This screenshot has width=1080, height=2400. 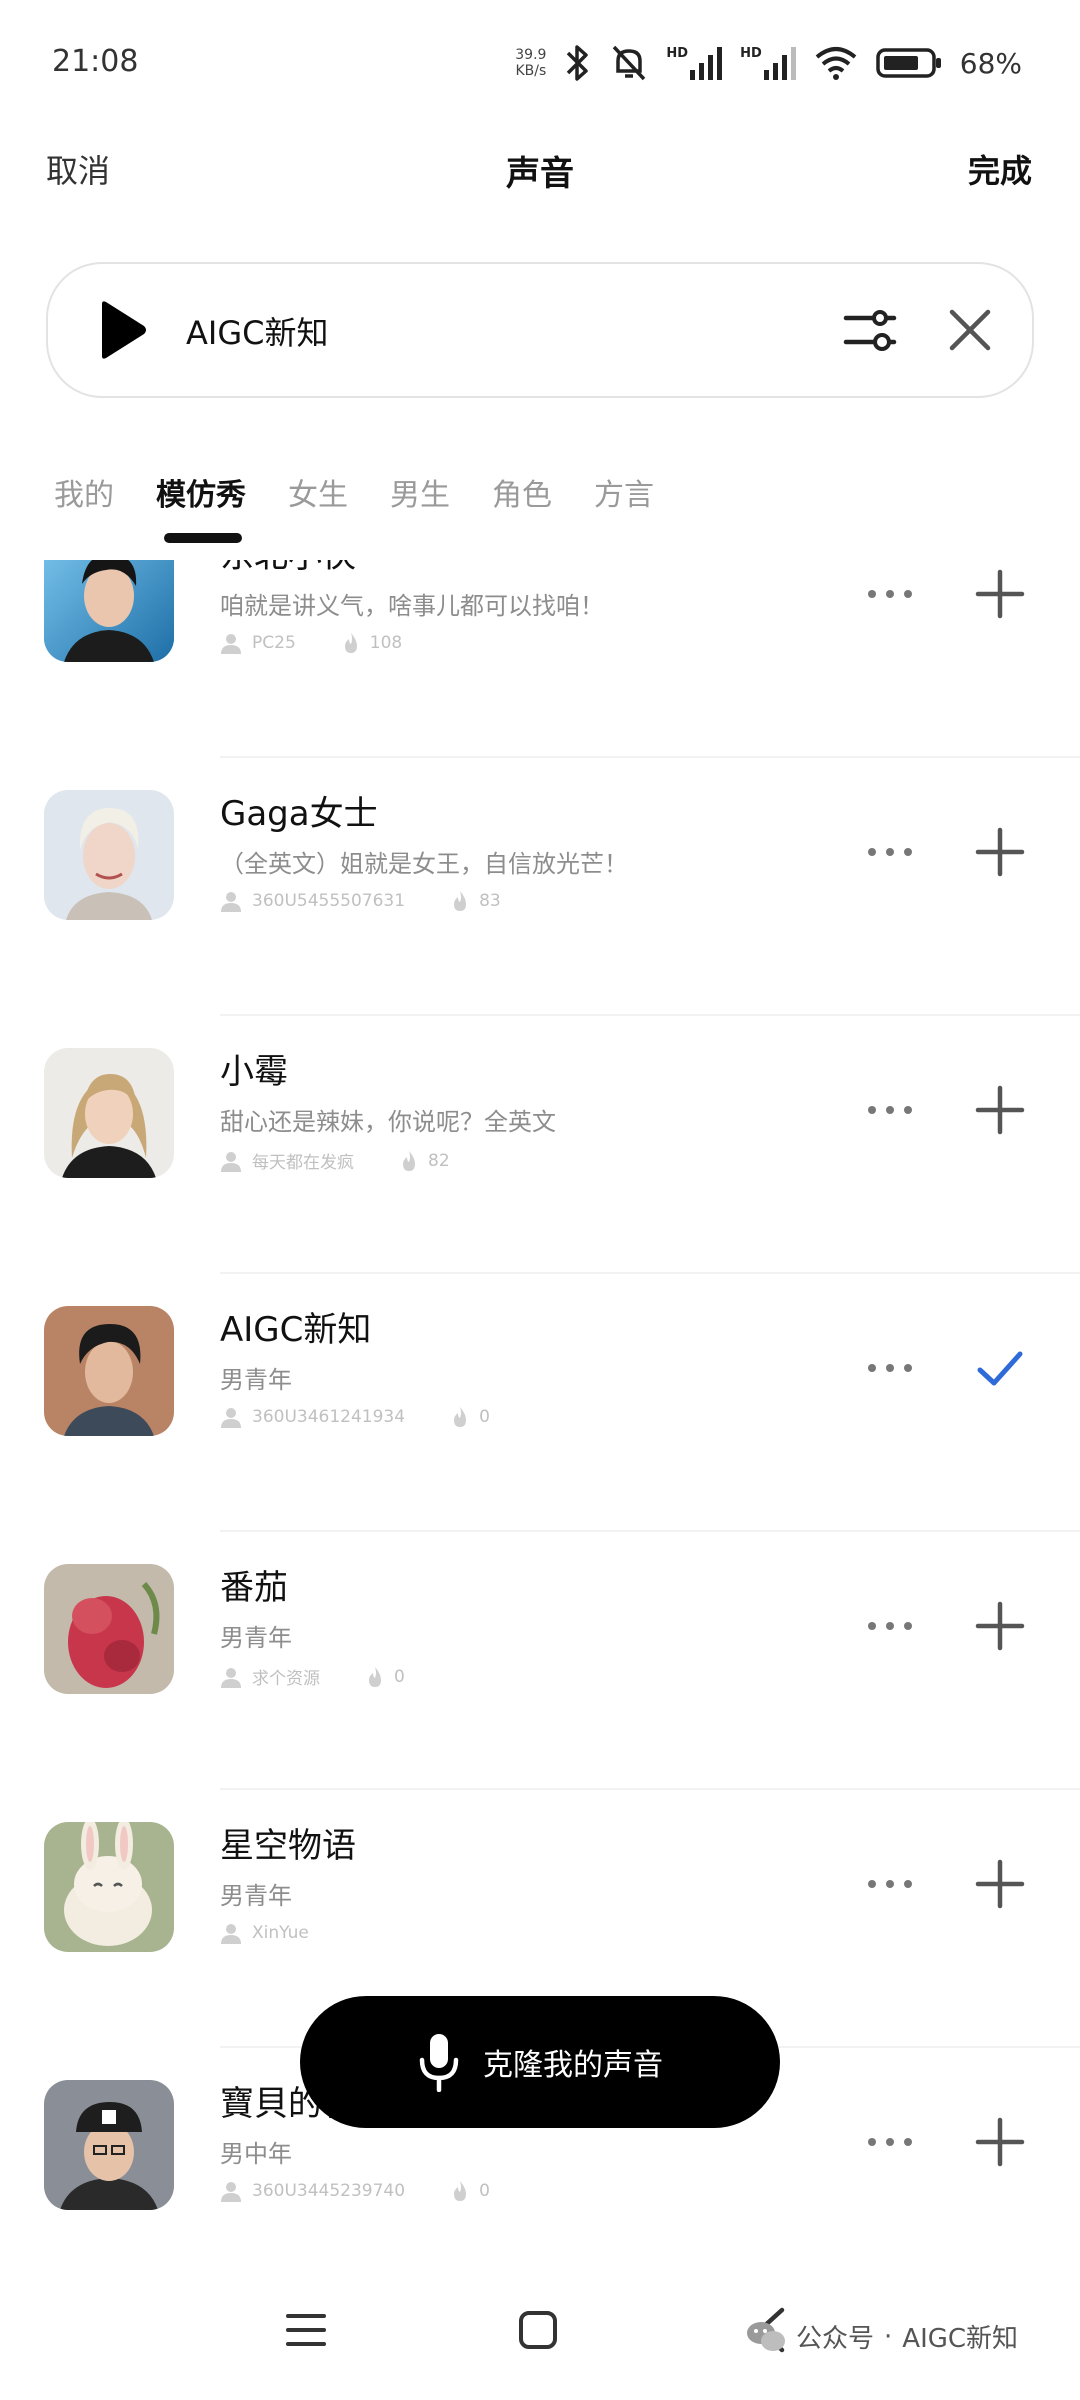 I want to click on voice-likes: 108, so click(x=386, y=643).